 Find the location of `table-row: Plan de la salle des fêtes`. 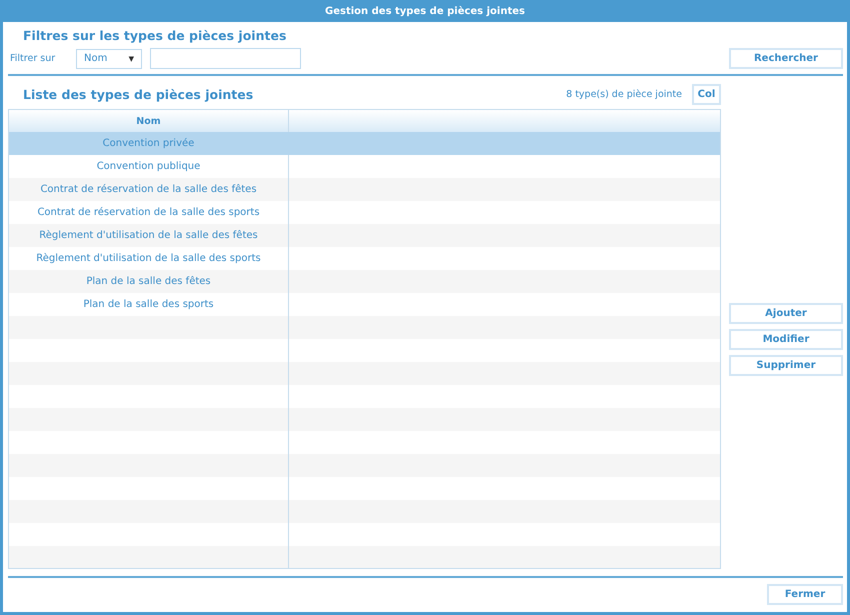

table-row: Plan de la salle des fêtes is located at coordinates (364, 281).